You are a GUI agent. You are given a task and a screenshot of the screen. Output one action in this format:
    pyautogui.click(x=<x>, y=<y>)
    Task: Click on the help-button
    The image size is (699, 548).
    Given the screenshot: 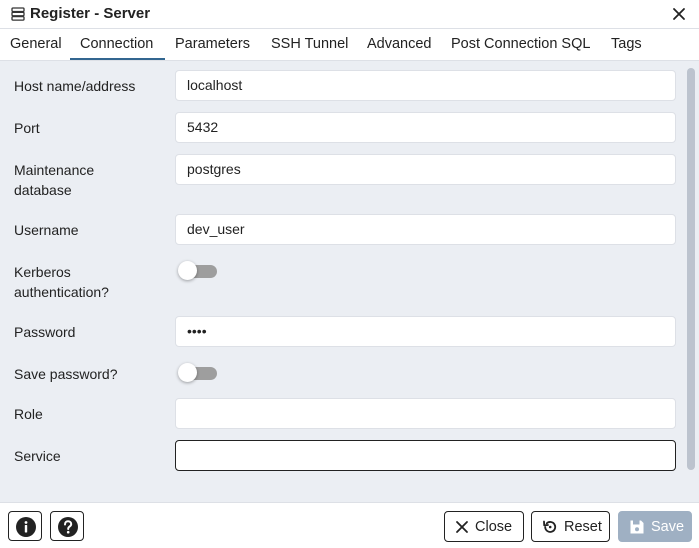 What is the action you would take?
    pyautogui.click(x=67, y=526)
    